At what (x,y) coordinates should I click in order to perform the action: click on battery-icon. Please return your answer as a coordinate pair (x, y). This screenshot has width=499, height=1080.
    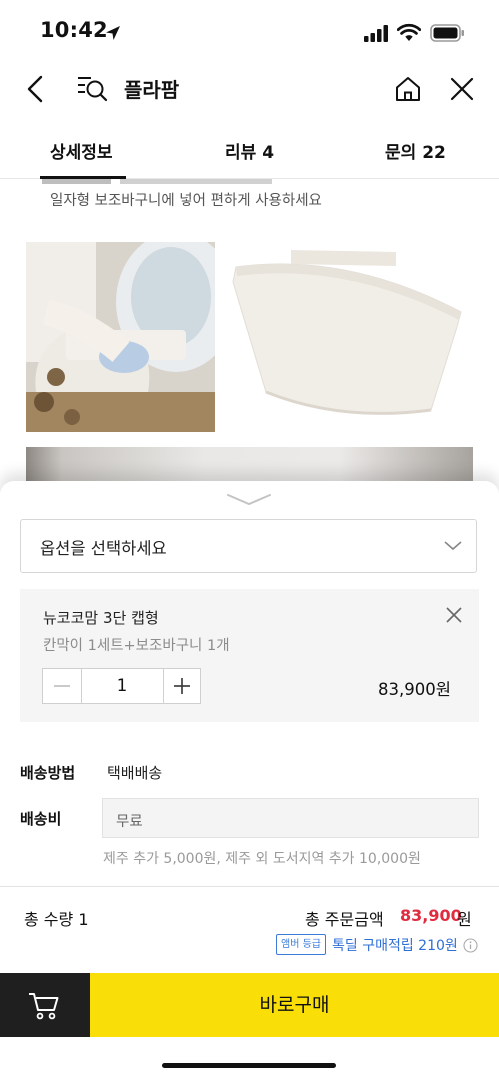
    Looking at the image, I should click on (447, 33).